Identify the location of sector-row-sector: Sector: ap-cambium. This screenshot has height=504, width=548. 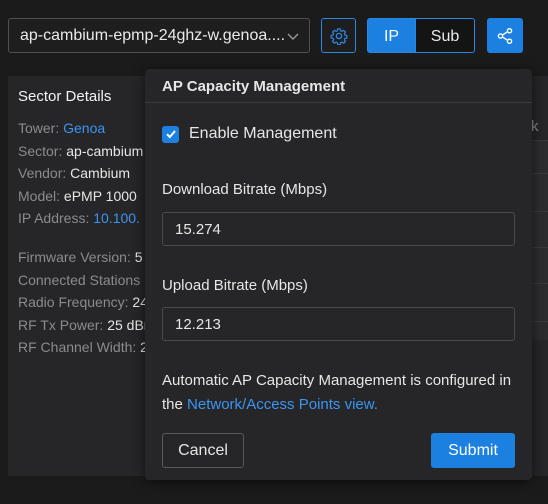
(81, 150).